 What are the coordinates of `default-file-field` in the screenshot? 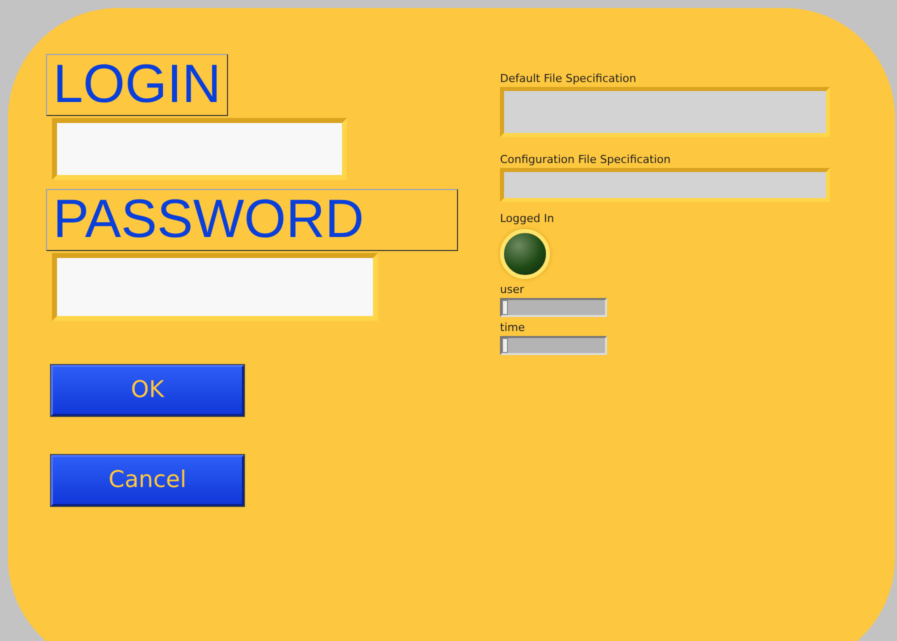 It's located at (665, 112).